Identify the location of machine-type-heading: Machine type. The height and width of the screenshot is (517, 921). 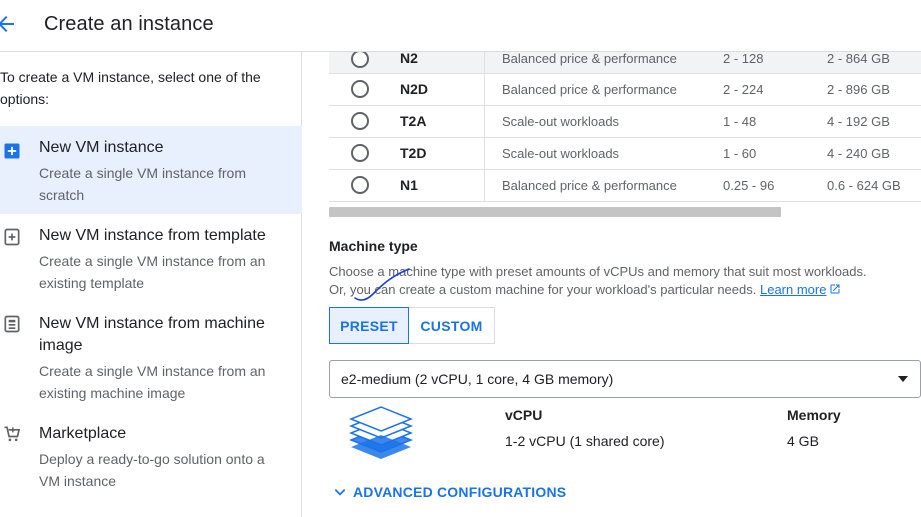
(373, 246).